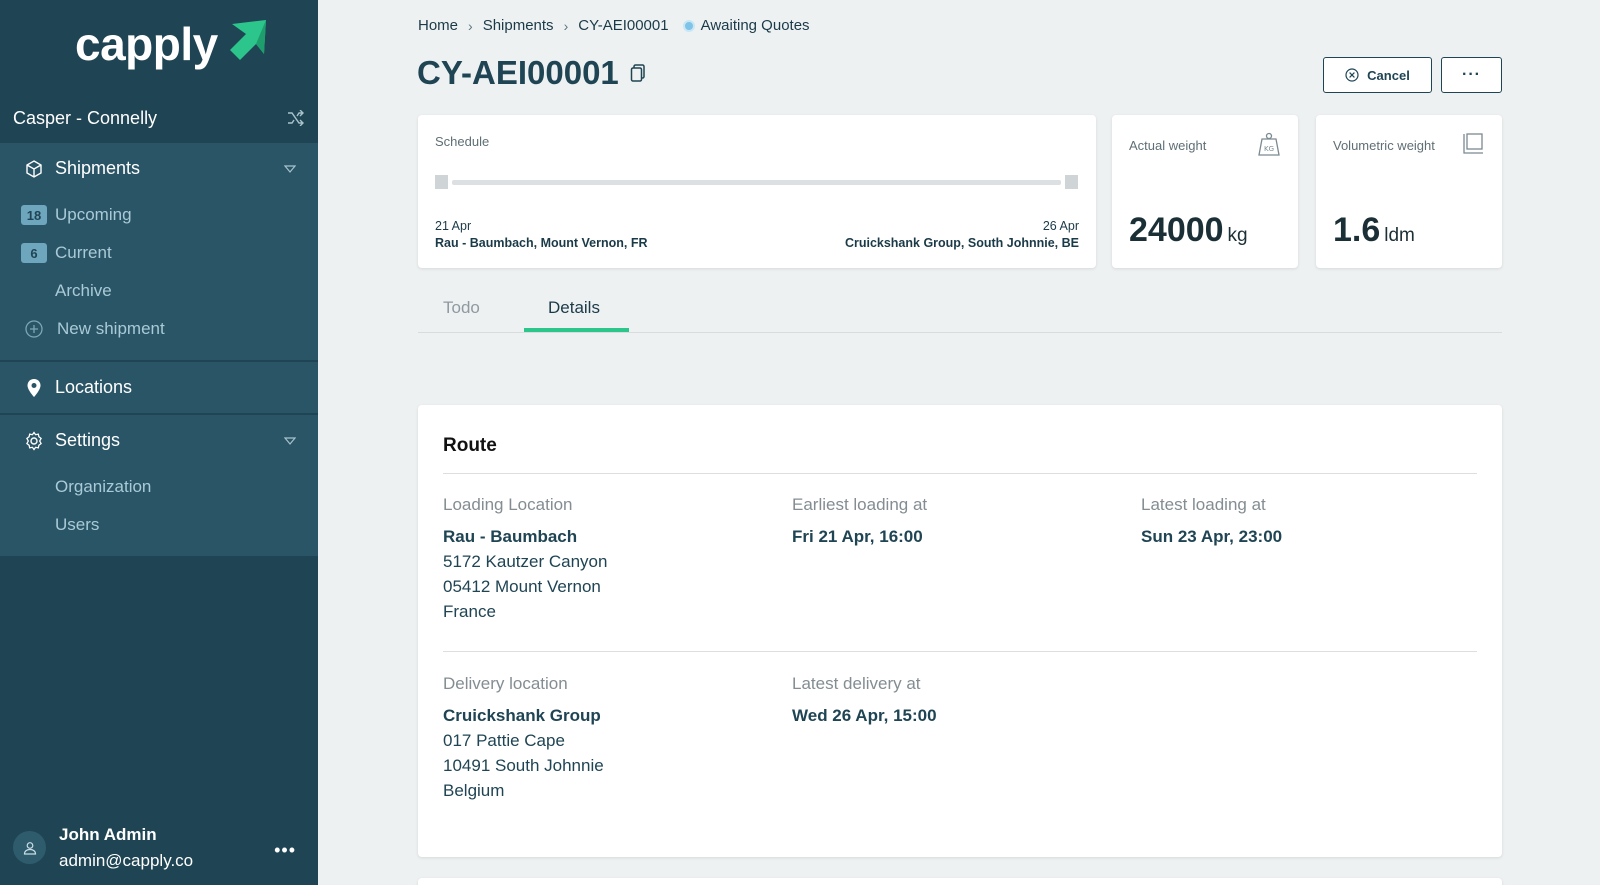  I want to click on actual-weight-label: Actual weight, so click(1168, 145).